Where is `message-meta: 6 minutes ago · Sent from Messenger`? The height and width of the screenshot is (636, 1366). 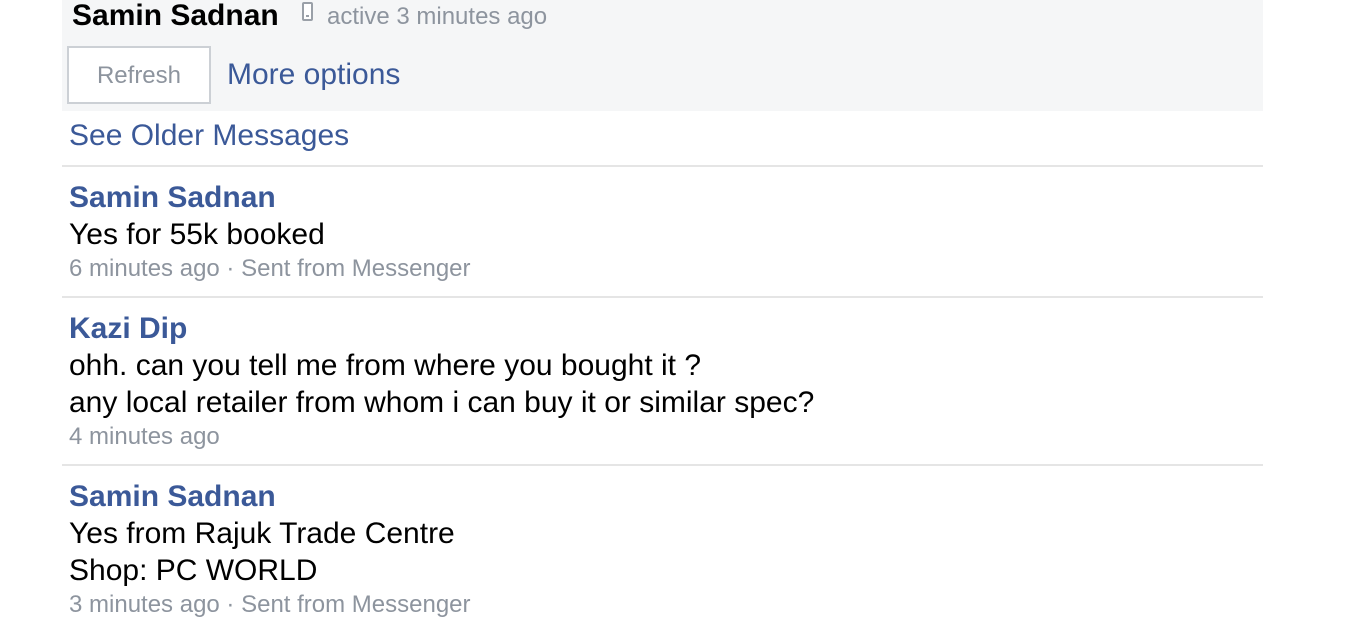
message-meta: 6 minutes ago · Sent from Messenger is located at coordinates (270, 268).